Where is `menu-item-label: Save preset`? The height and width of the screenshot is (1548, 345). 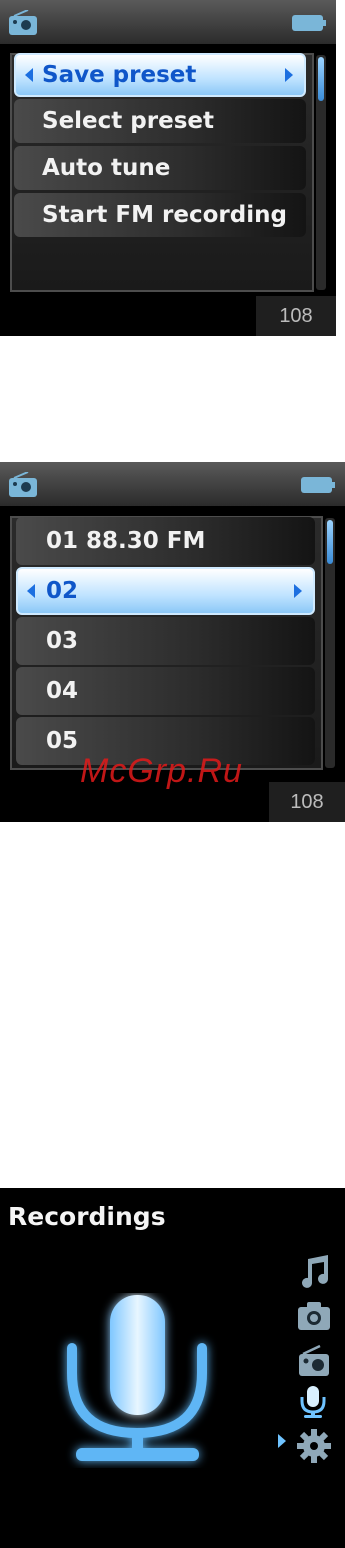 menu-item-label: Save preset is located at coordinates (119, 75).